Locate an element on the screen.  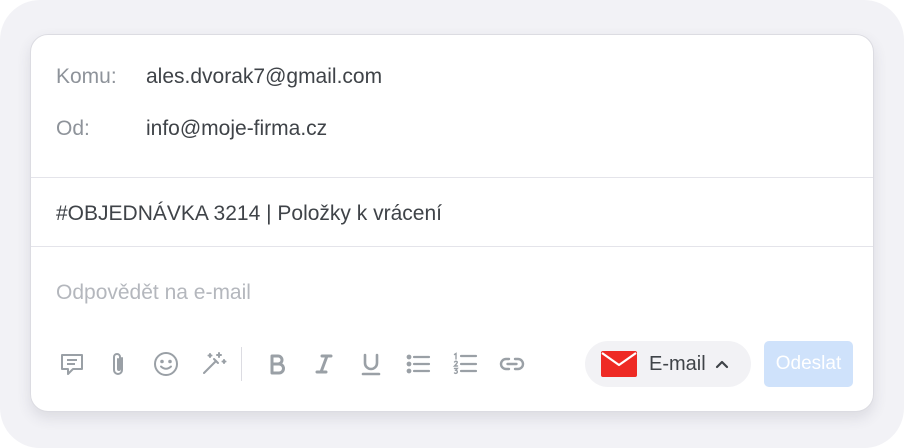
chevron-up-icon is located at coordinates (721, 364).